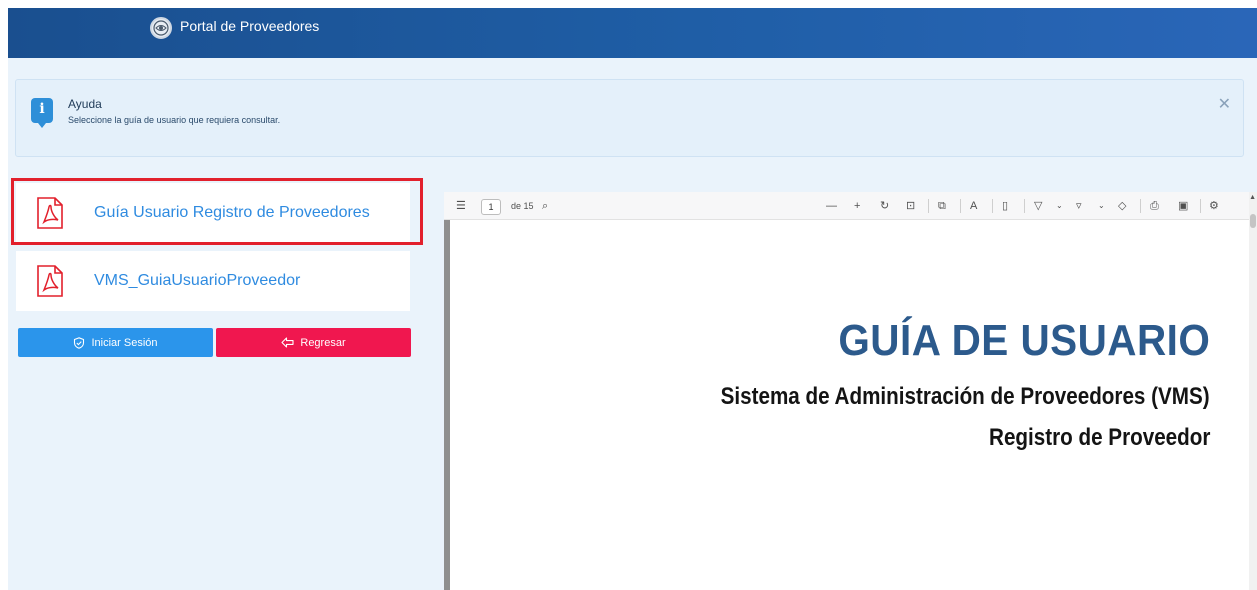 The width and height of the screenshot is (1257, 590). Describe the element at coordinates (447, 405) in the screenshot. I see `viewer-page-edge` at that location.